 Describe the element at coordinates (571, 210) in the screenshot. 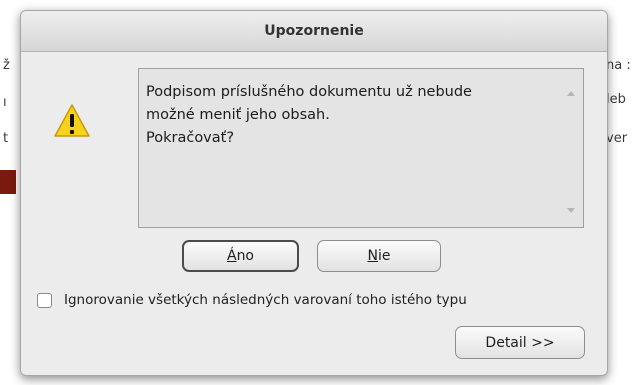

I see `scroll-down-arrow-icon` at that location.